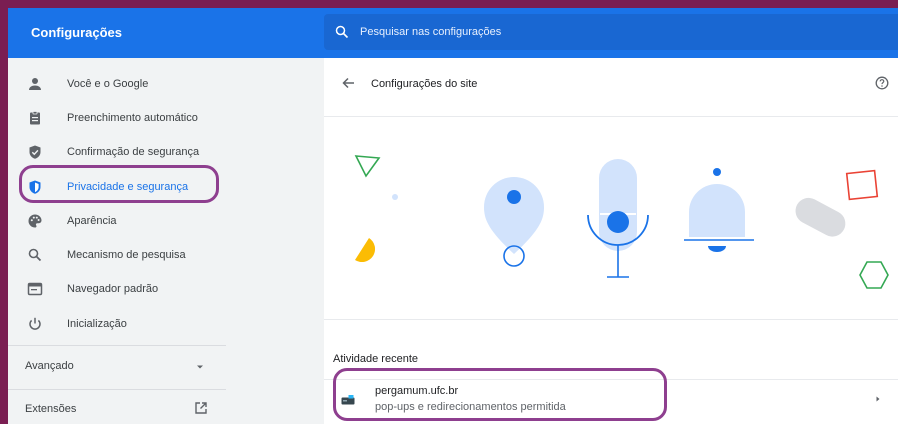 The height and width of the screenshot is (424, 898). Describe the element at coordinates (375, 359) in the screenshot. I see `recent-activity-title: Atividade recente` at that location.